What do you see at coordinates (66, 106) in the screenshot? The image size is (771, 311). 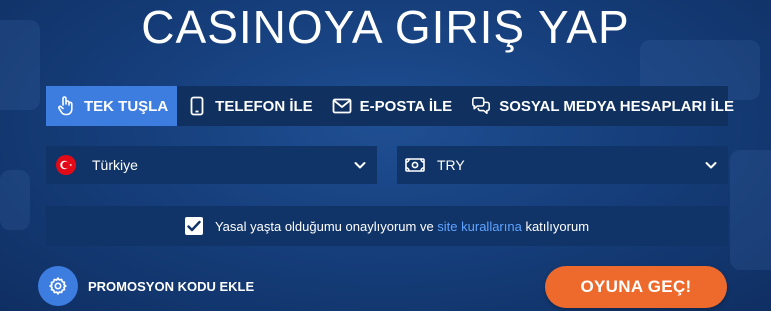 I see `hand-pointer-icon` at bounding box center [66, 106].